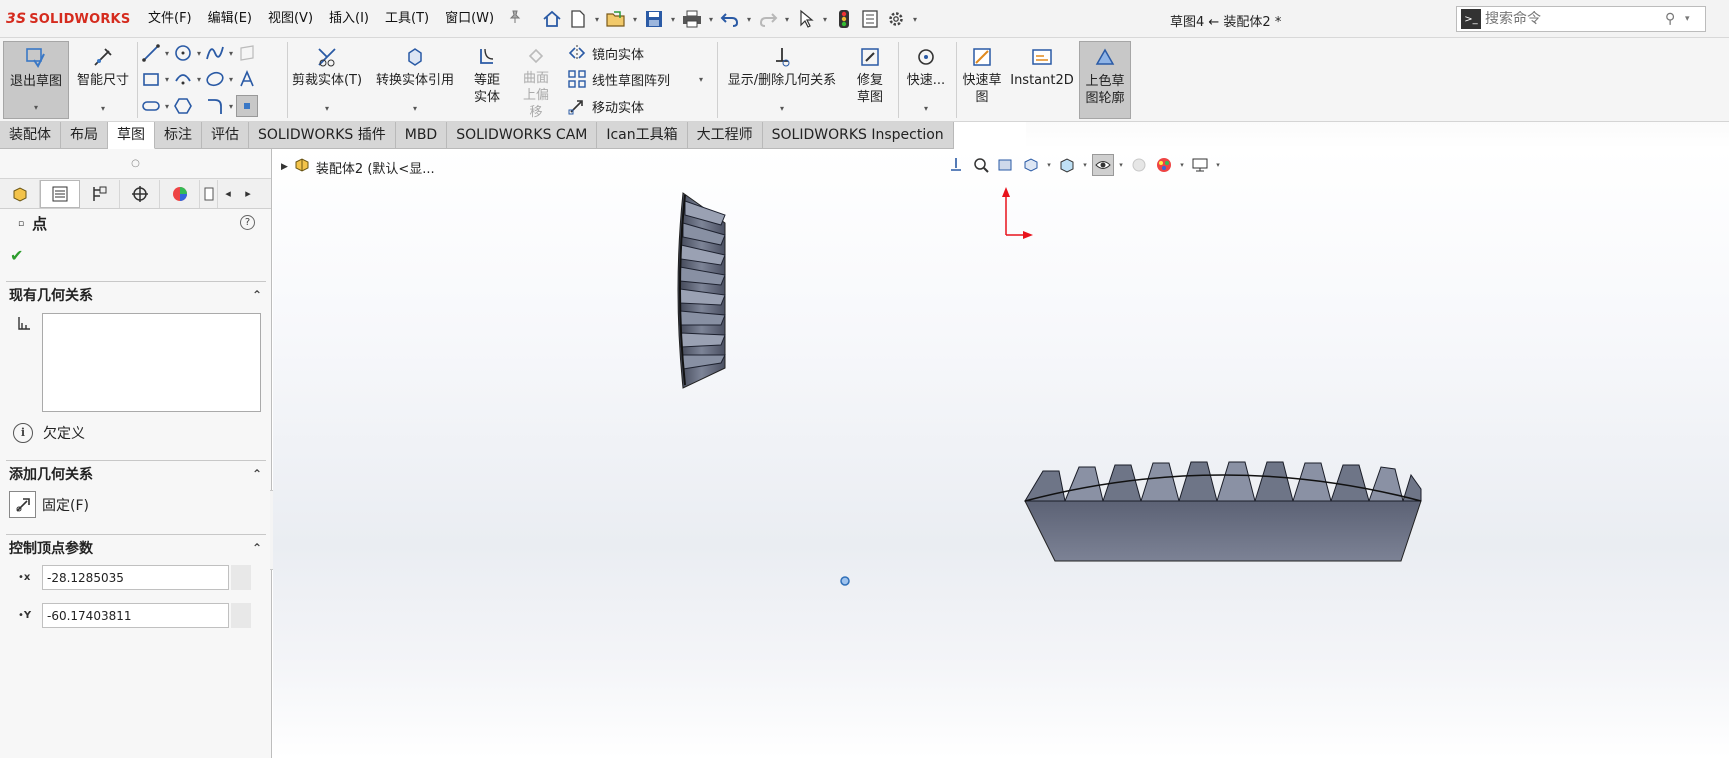 Image resolution: width=1729 pixels, height=758 pixels. I want to click on tab-solidworks-cam: SOLIDWORKS CAM, so click(522, 135).